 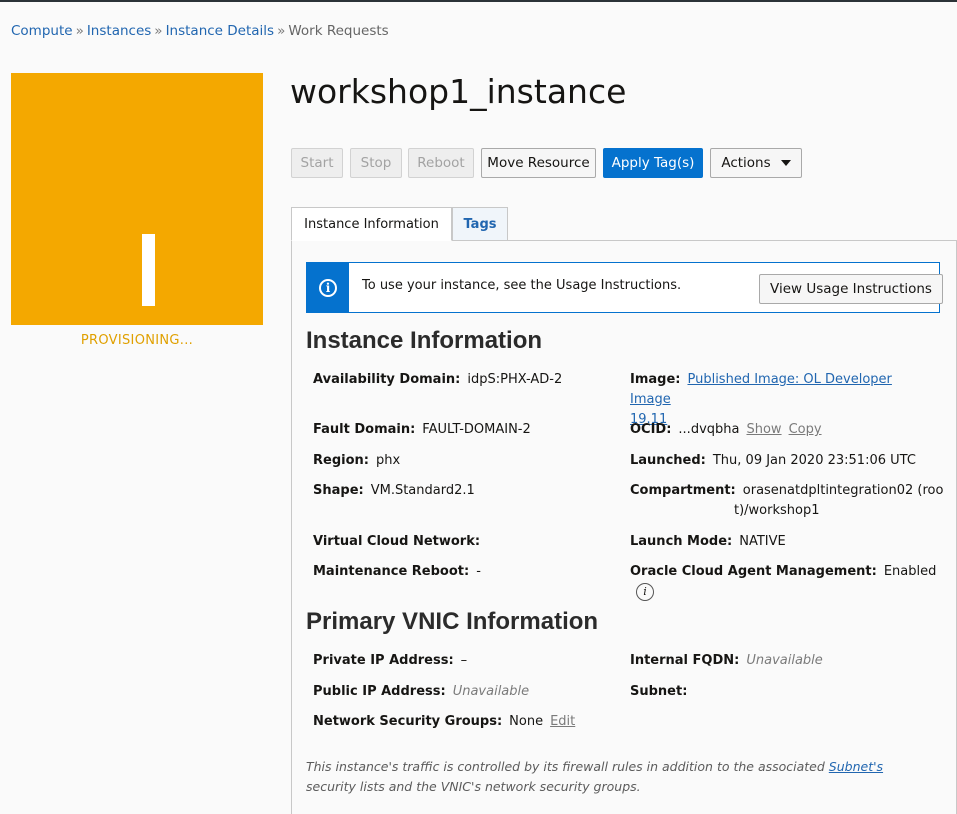 I want to click on shape-field: Shape: VM.Standard2.1, so click(x=394, y=491).